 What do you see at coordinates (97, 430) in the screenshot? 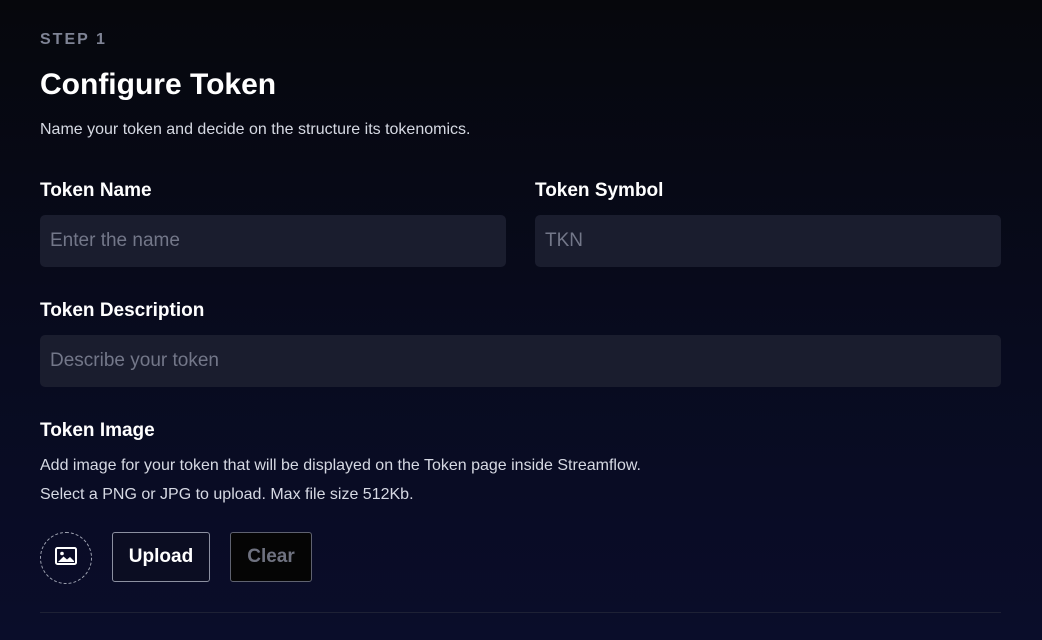
I see `token-image-label: Token Image` at bounding box center [97, 430].